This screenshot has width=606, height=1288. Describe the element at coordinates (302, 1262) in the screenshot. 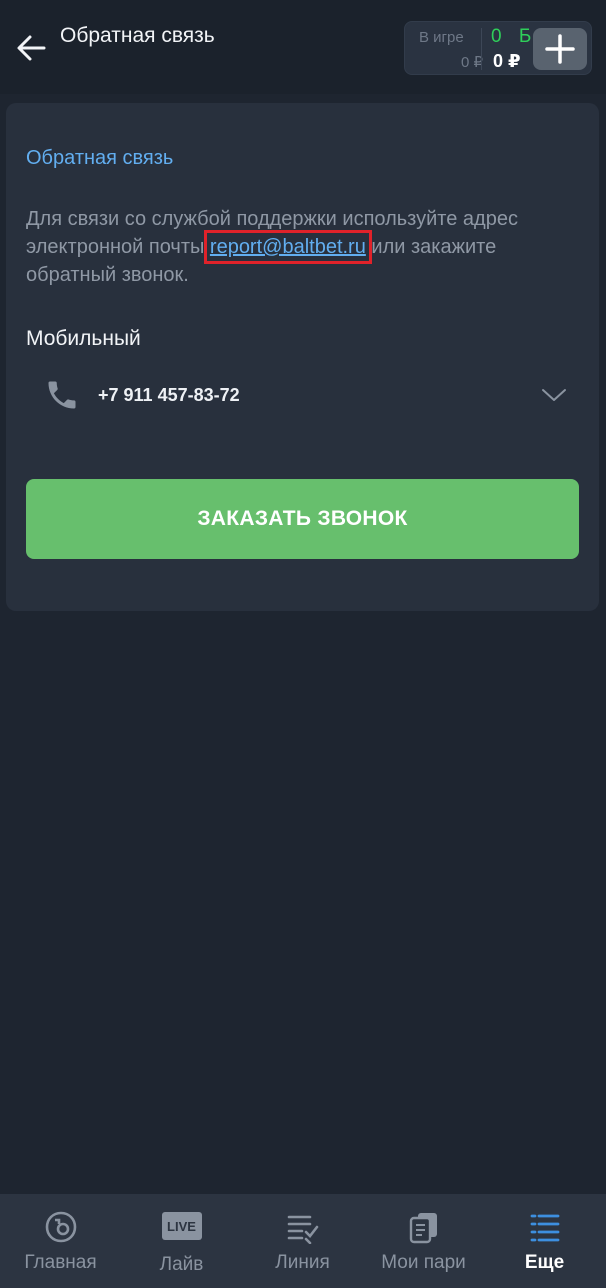

I see `nav-label-line: Линия` at that location.